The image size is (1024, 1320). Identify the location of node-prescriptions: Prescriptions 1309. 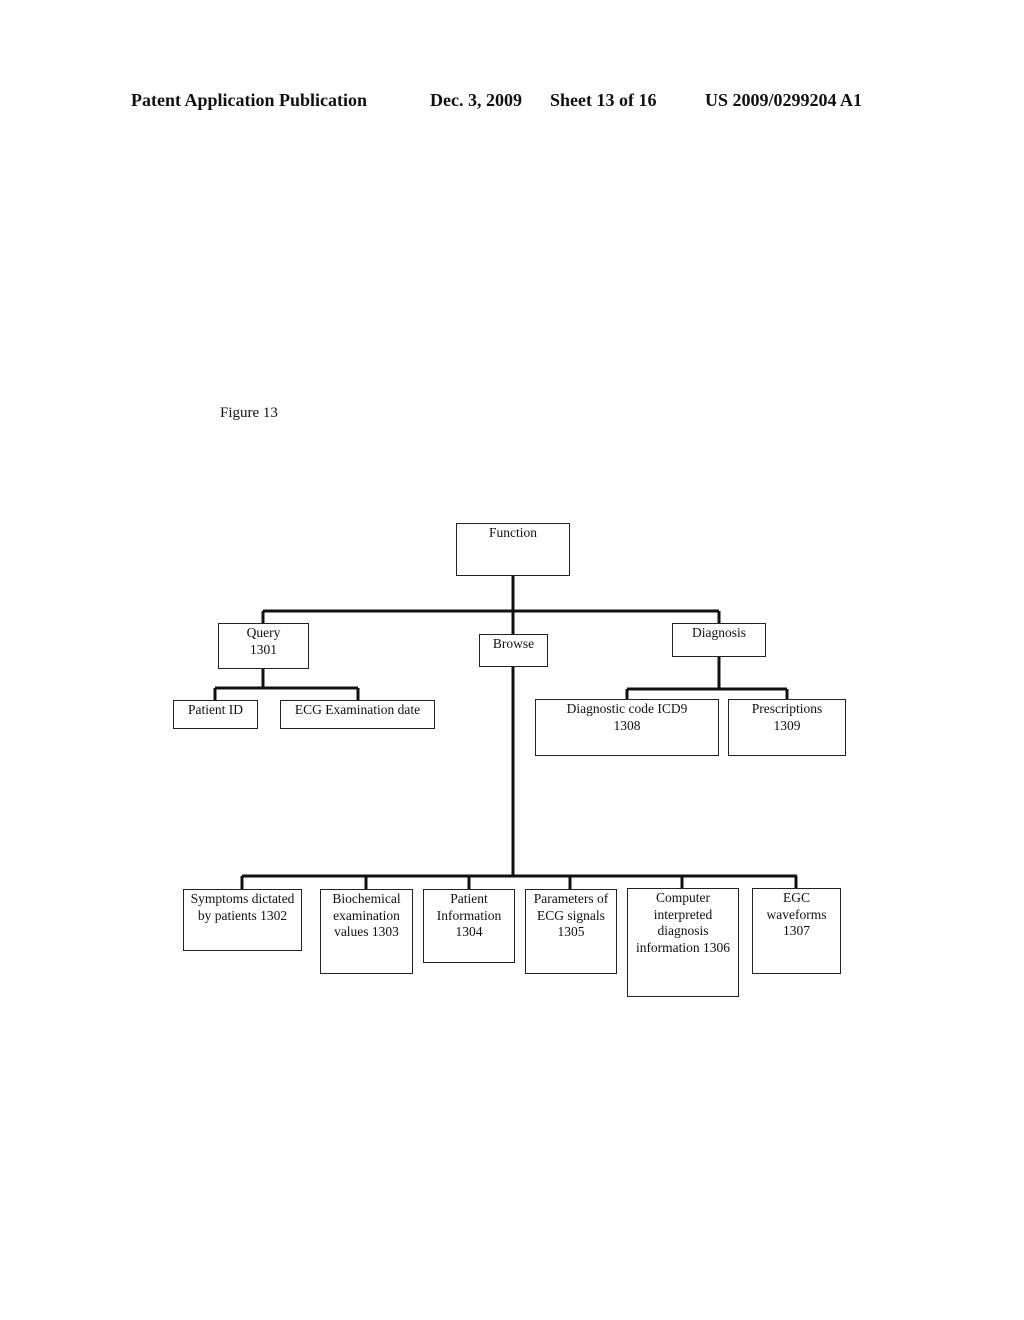
(787, 727).